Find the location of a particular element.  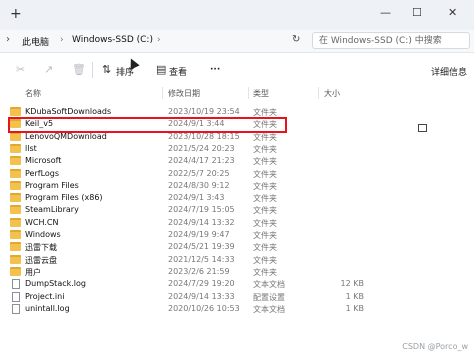

file-name: 迅雷云盘 is located at coordinates (41, 260).